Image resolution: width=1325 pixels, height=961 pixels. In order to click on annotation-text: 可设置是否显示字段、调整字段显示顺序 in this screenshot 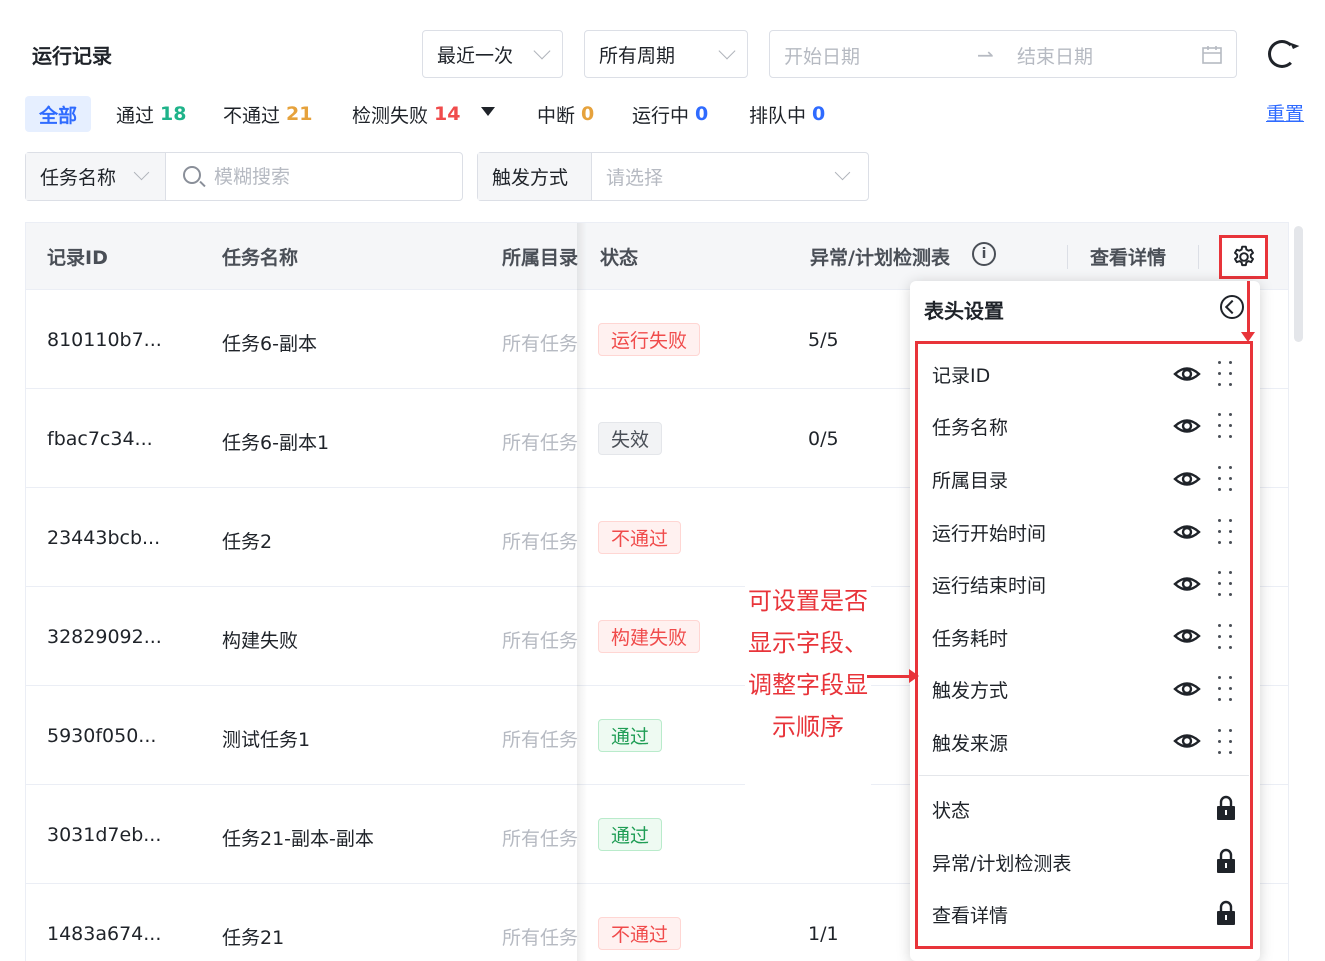, I will do `click(808, 664)`.